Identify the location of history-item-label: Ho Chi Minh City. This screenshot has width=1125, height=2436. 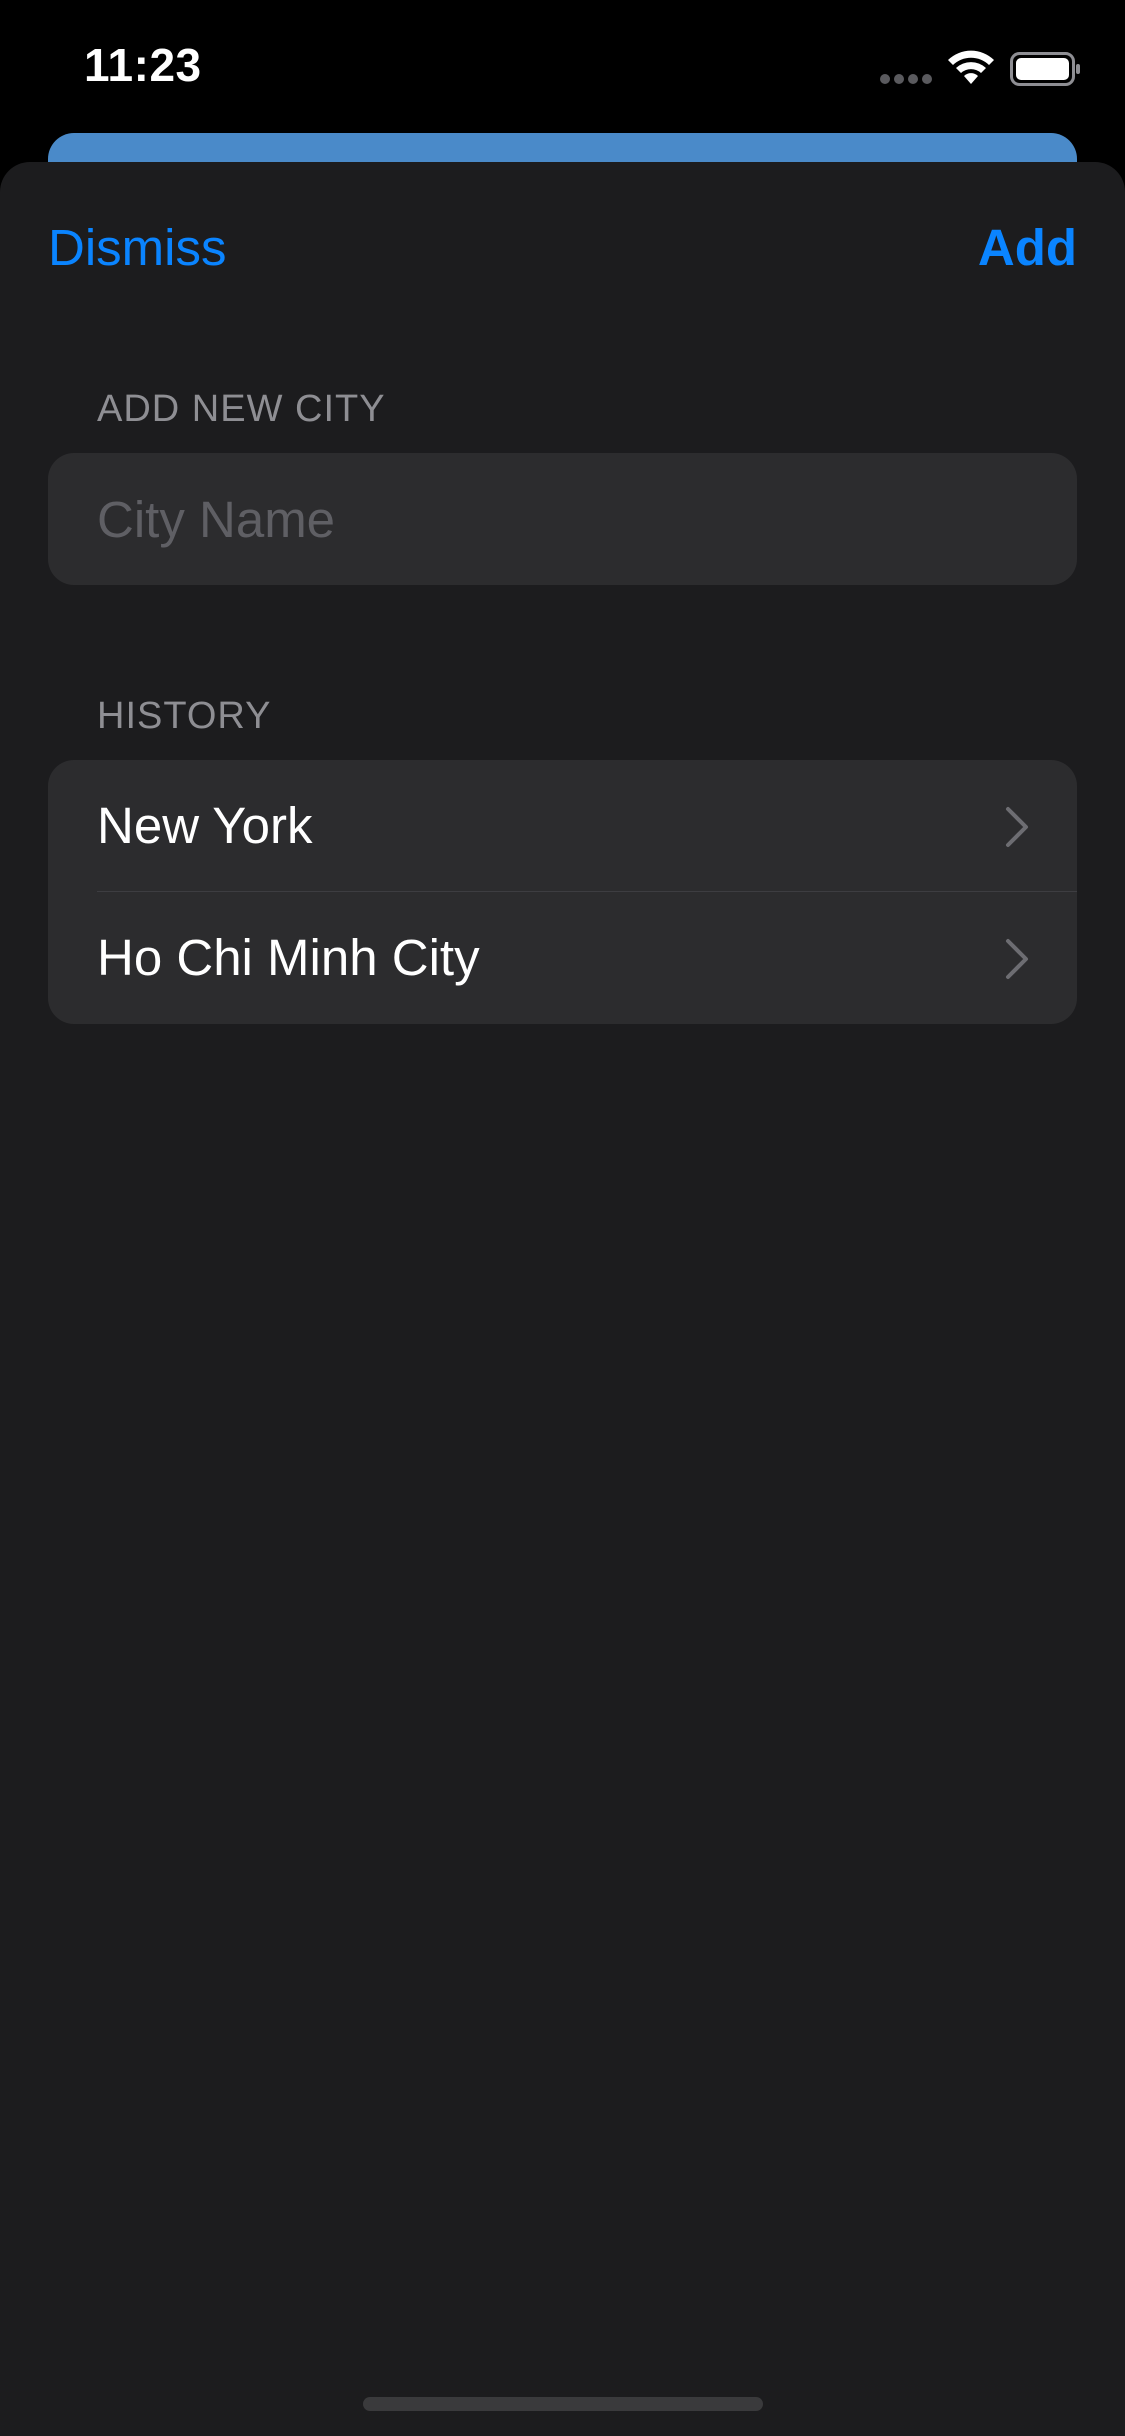
(288, 957).